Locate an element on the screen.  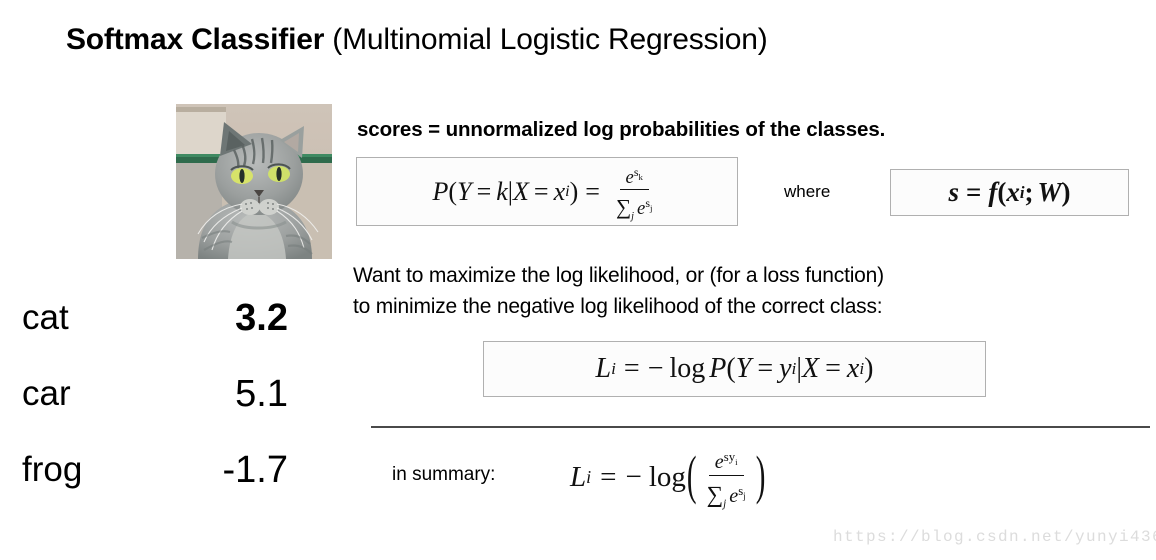
formula-prob-eq3: = is located at coordinates (592, 191).